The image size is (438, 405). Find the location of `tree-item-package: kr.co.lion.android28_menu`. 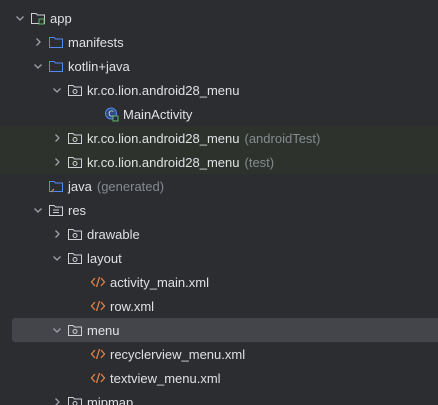

tree-item-package: kr.co.lion.android28_menu is located at coordinates (219, 90).